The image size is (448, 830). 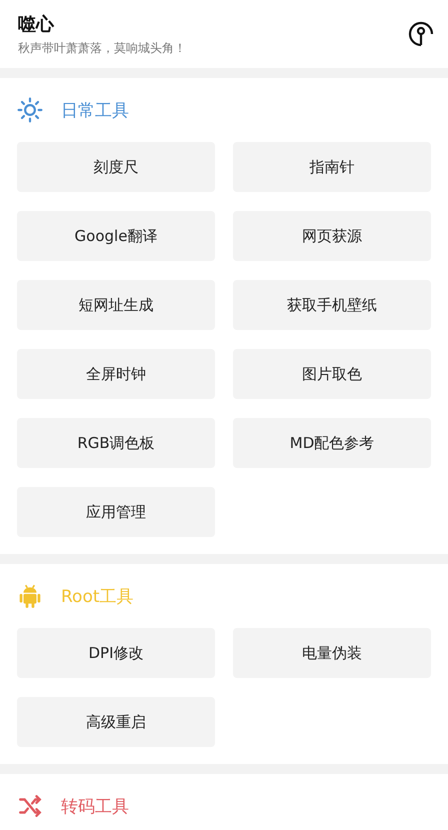 What do you see at coordinates (102, 48) in the screenshot?
I see `app-subtitle: 秋声带叶萧萧落，莫响城头角！` at bounding box center [102, 48].